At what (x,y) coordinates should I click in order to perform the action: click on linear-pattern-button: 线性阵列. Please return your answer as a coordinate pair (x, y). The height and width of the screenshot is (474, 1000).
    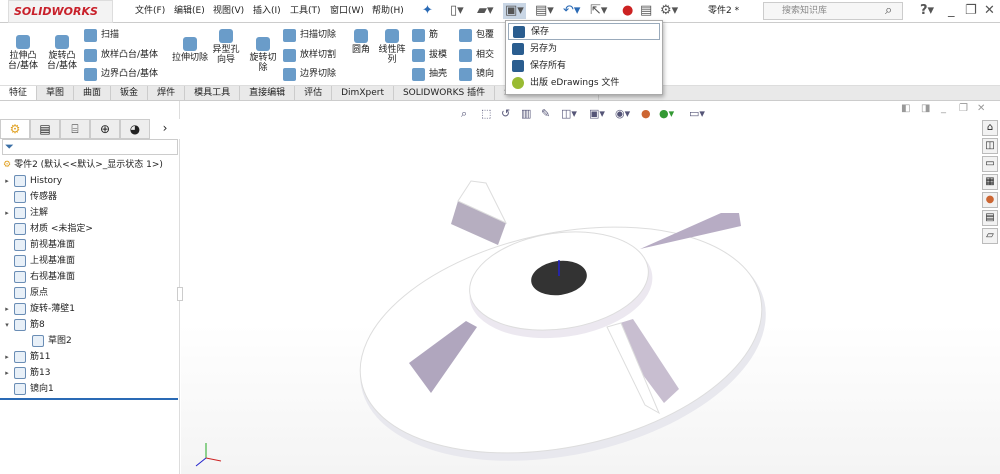
    Looking at the image, I should click on (392, 47).